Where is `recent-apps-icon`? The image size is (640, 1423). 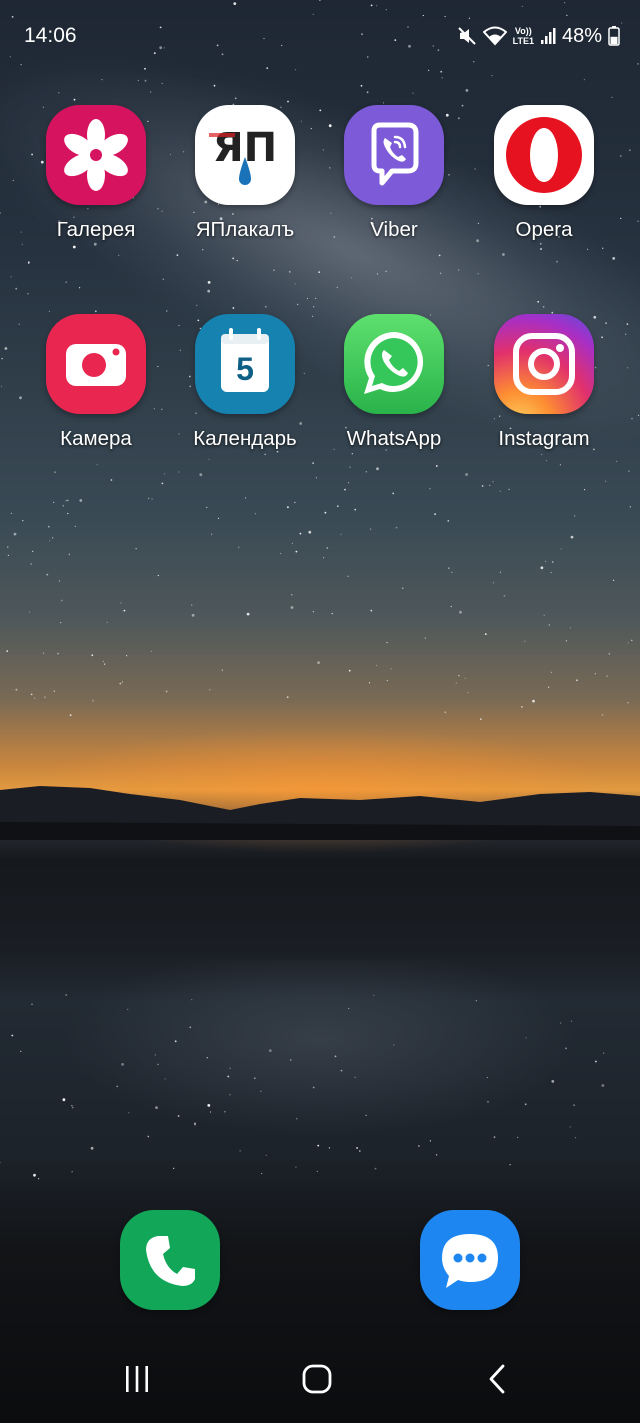 recent-apps-icon is located at coordinates (137, 1379).